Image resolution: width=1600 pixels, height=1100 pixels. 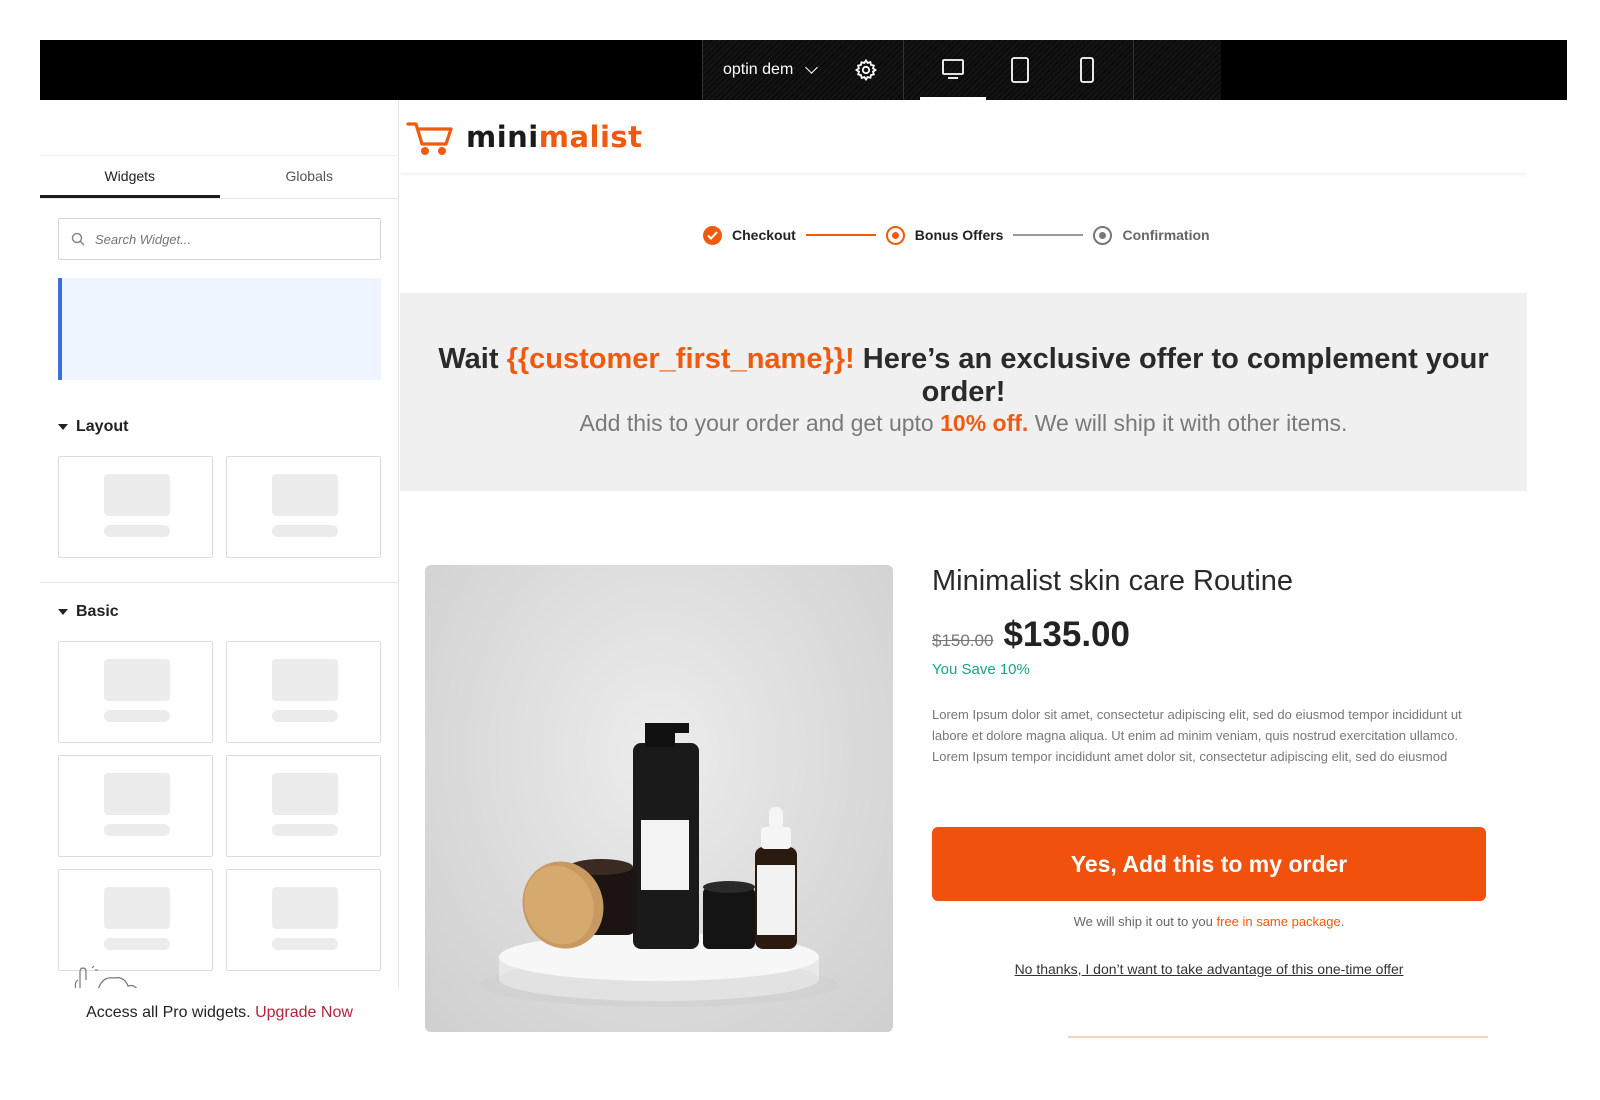 I want to click on price-row: $150.00 $135.00, so click(x=1031, y=635).